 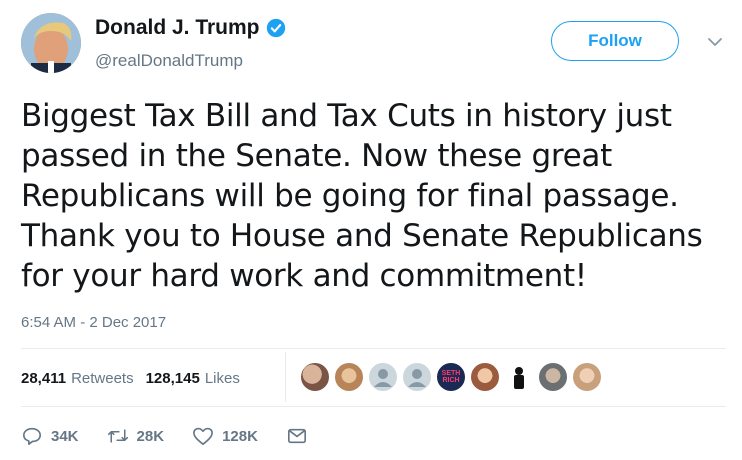 I want to click on author-name-row: Donald J. Trump, so click(x=190, y=28).